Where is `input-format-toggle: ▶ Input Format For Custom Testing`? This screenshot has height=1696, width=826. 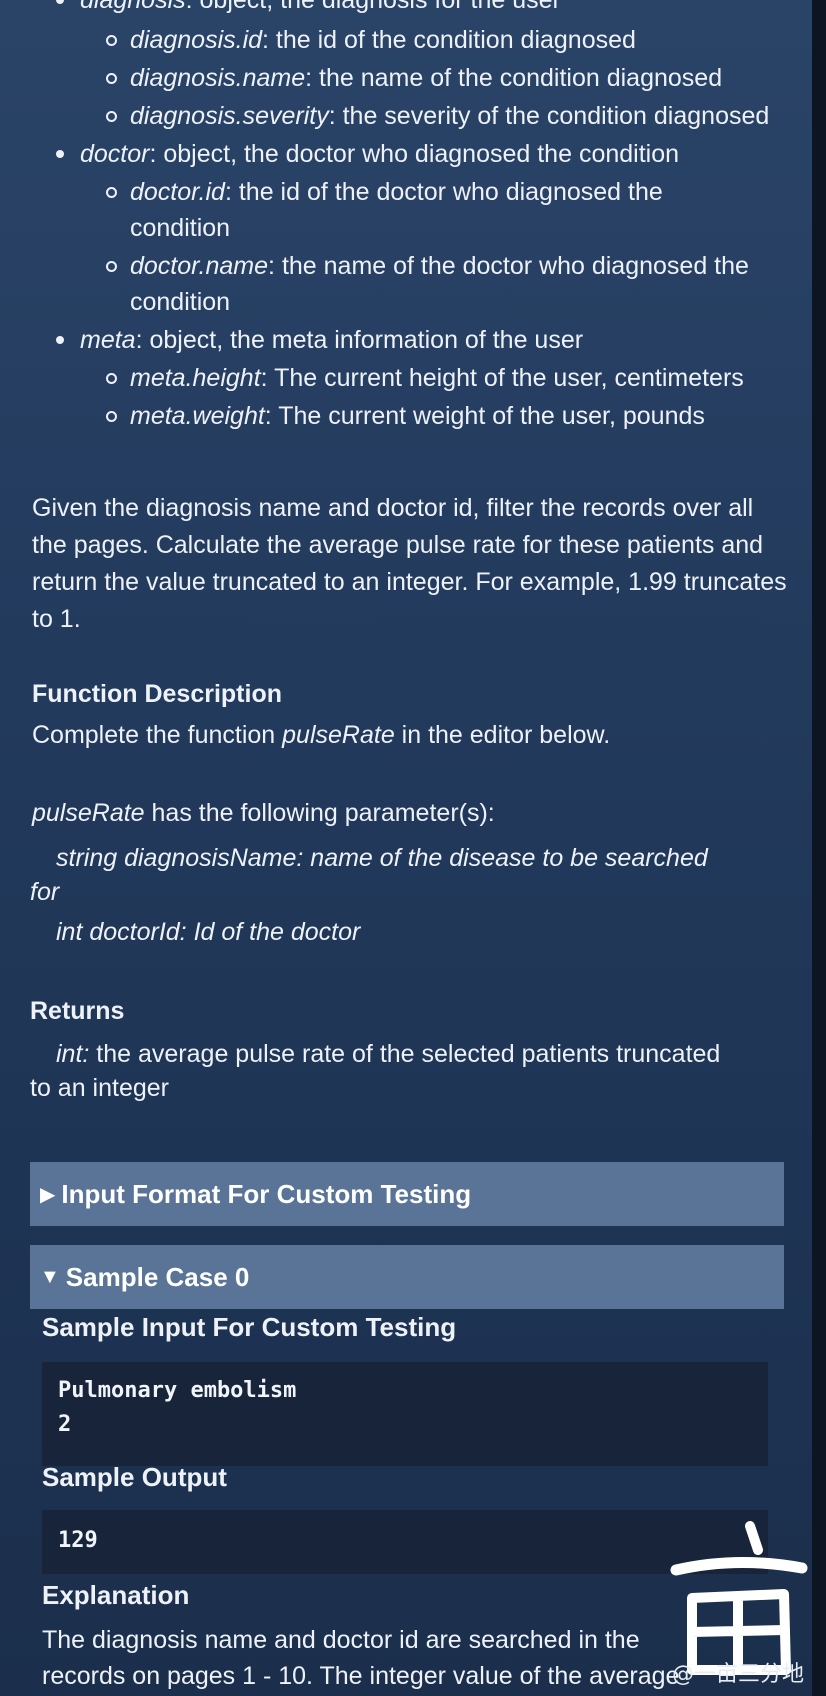 input-format-toggle: ▶ Input Format For Custom Testing is located at coordinates (407, 1194).